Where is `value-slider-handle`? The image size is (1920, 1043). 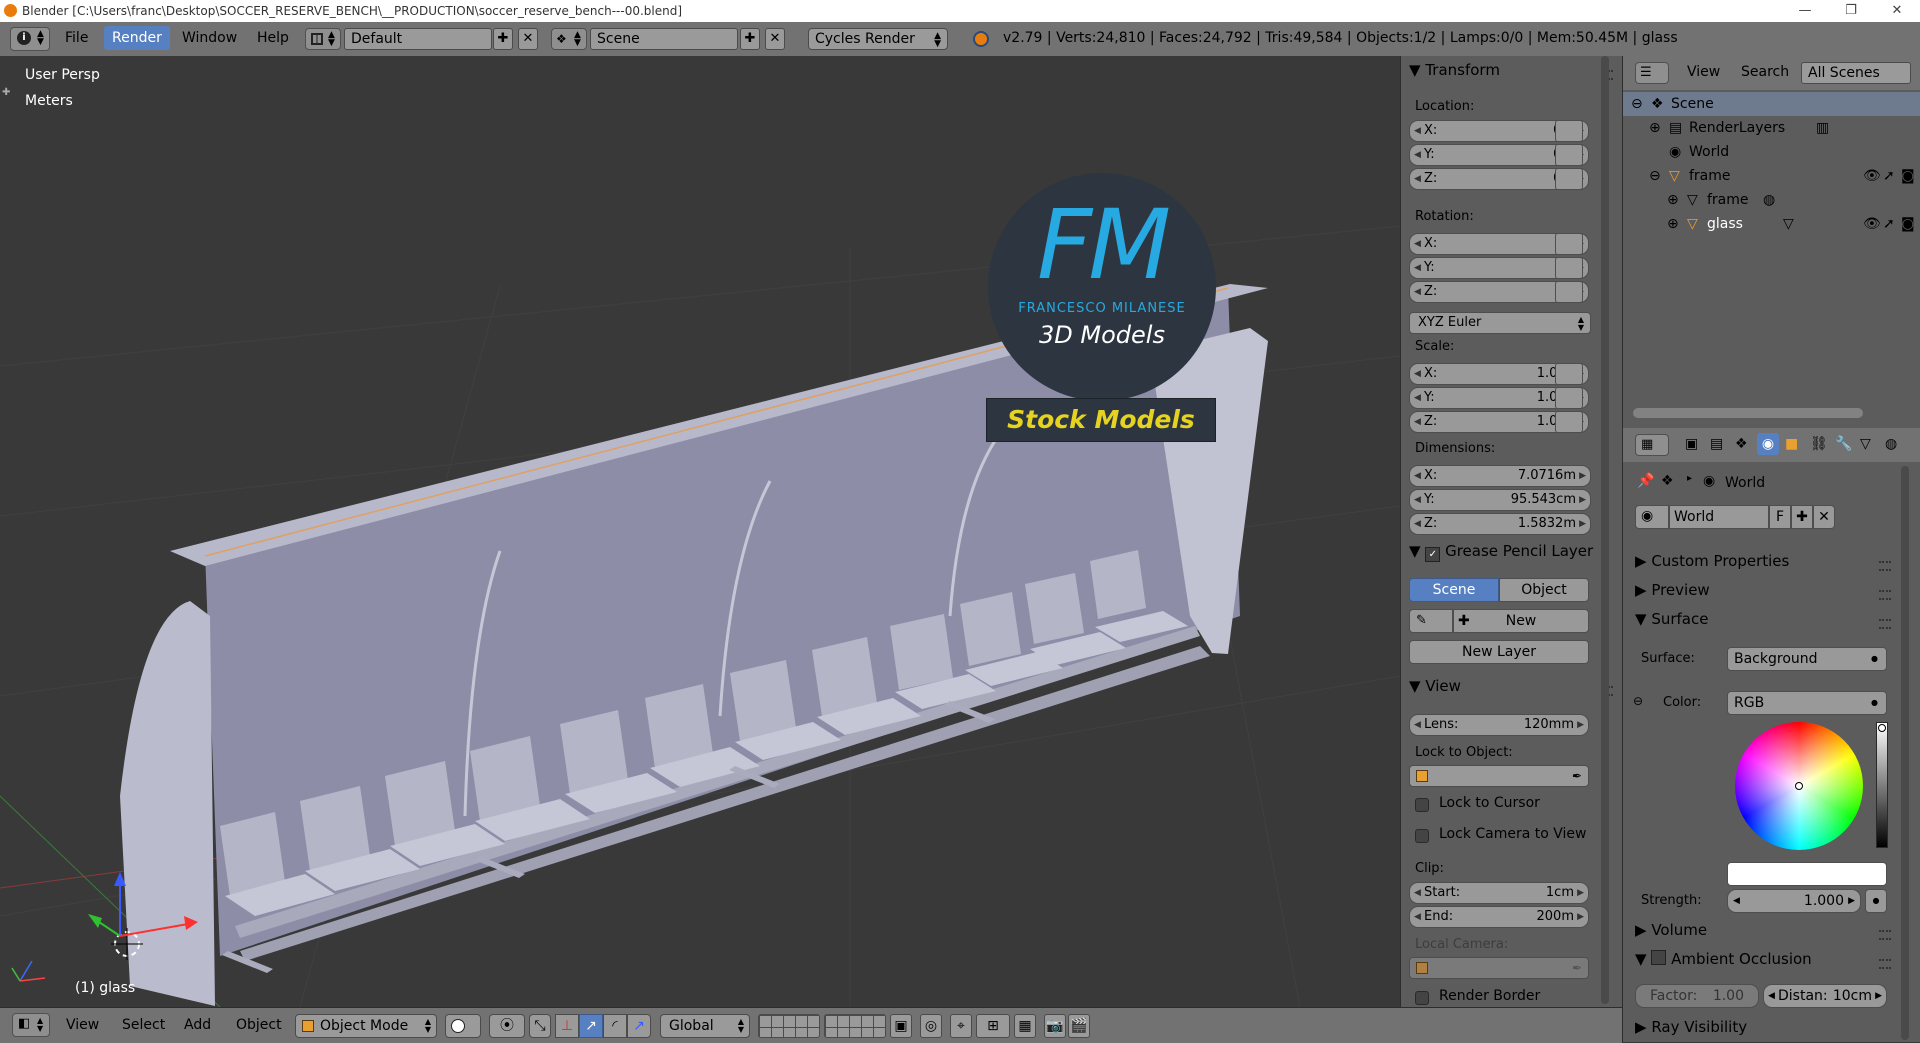
value-slider-handle is located at coordinates (1882, 728).